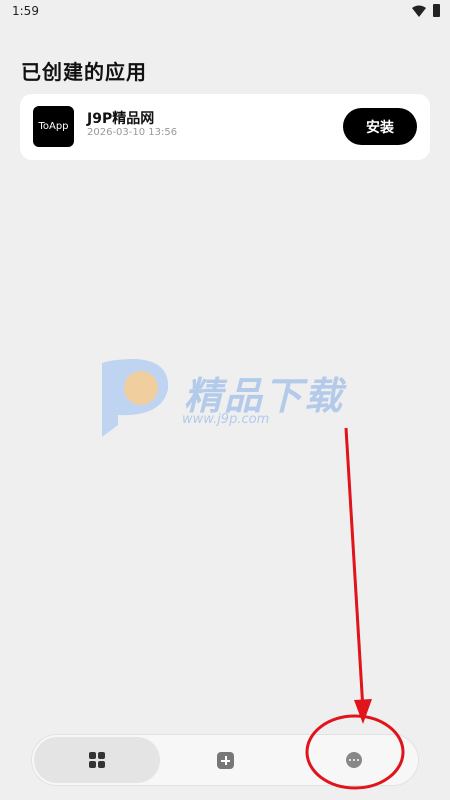 The image size is (450, 800). I want to click on add-icon, so click(225, 760).